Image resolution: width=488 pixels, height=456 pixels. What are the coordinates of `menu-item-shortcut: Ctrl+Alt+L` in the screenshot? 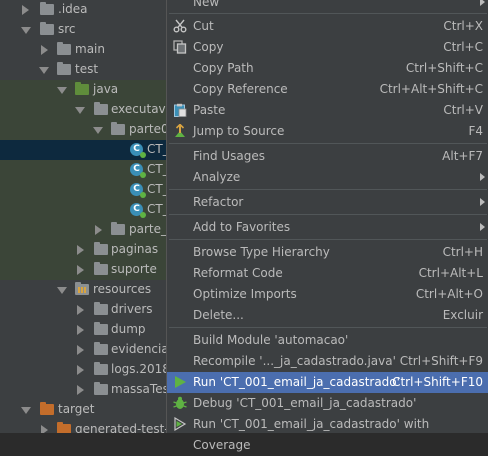 It's located at (450, 273).